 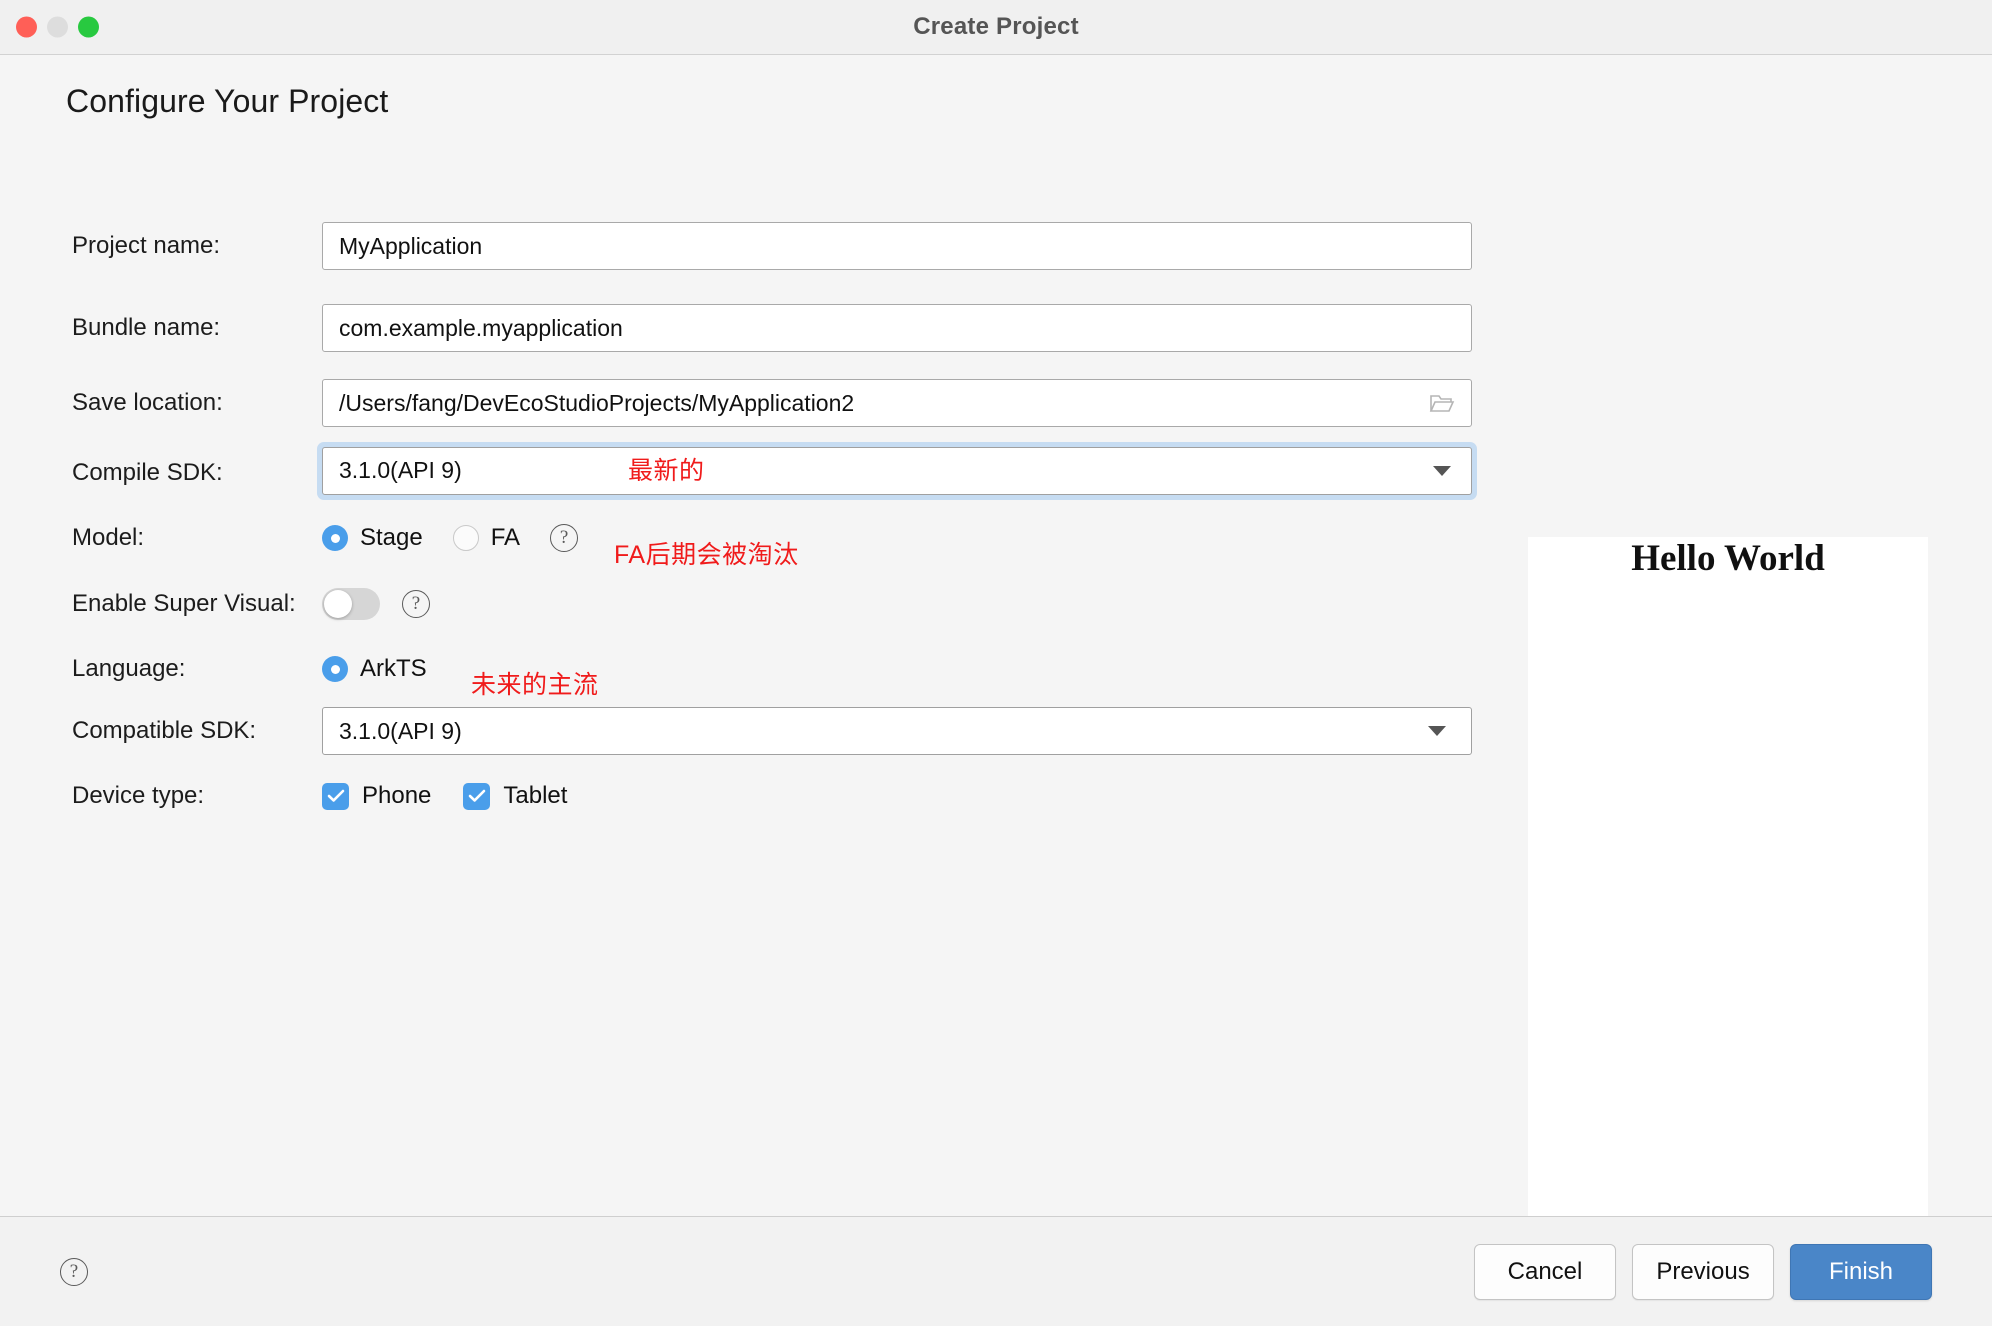 I want to click on device-type-label: Device type:, so click(x=138, y=795).